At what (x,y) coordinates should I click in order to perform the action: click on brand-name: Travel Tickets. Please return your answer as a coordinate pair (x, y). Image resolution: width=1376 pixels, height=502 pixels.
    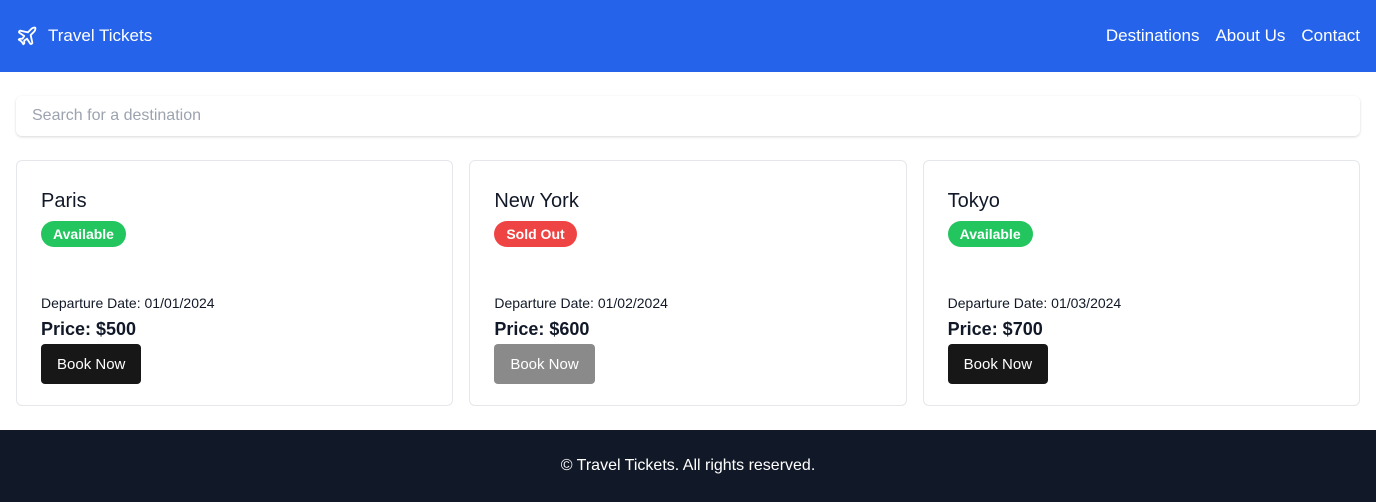
    Looking at the image, I should click on (100, 35).